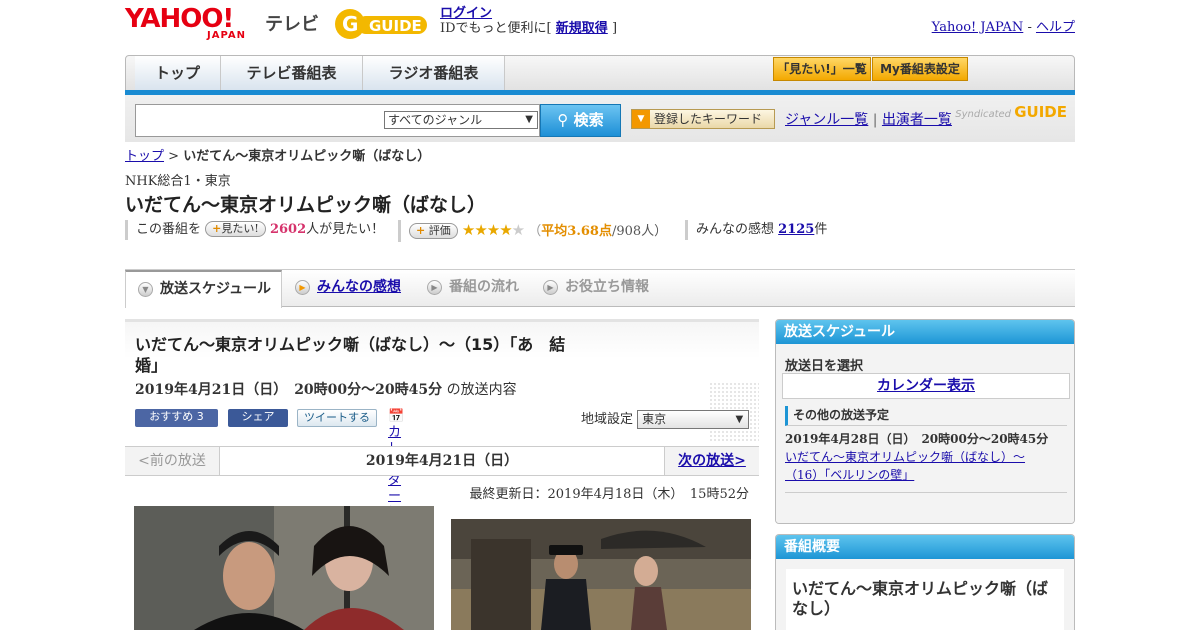  What do you see at coordinates (925, 547) in the screenshot?
I see `overview-box-title: 番組概要` at bounding box center [925, 547].